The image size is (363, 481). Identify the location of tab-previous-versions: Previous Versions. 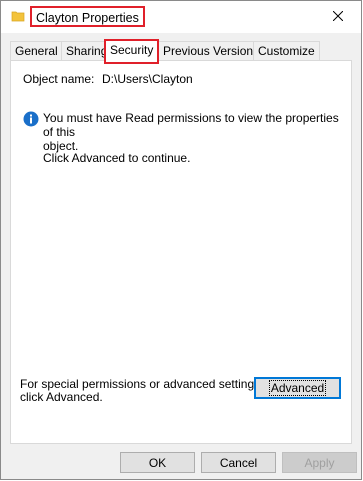
(211, 50).